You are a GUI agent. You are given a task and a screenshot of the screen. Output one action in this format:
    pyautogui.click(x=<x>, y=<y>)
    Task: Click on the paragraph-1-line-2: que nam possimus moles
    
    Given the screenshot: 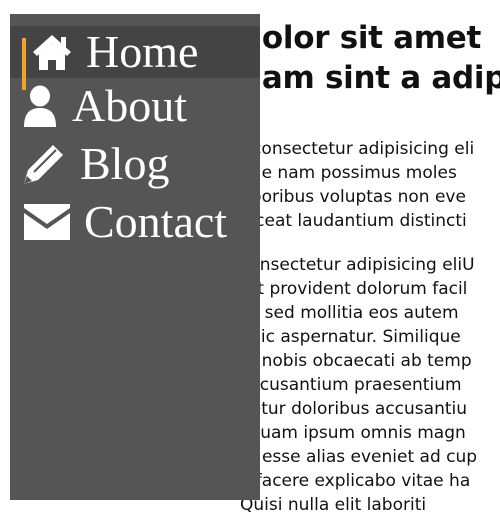 What is the action you would take?
    pyautogui.click(x=348, y=173)
    